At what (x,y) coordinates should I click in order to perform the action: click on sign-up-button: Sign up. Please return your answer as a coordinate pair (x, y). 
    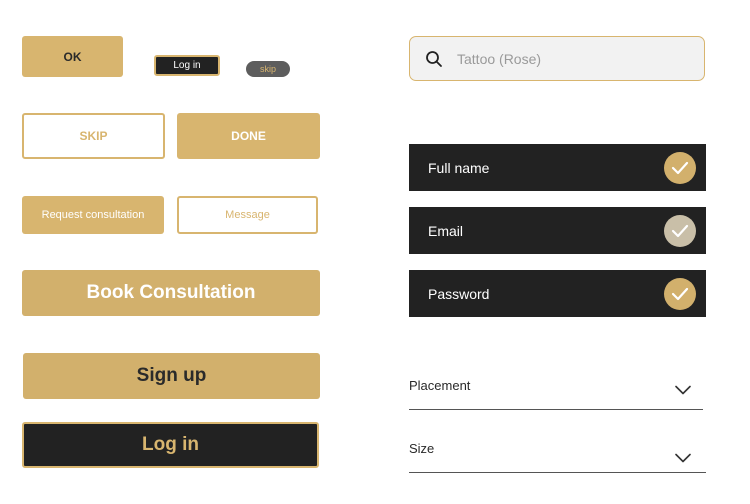
    Looking at the image, I should click on (171, 376).